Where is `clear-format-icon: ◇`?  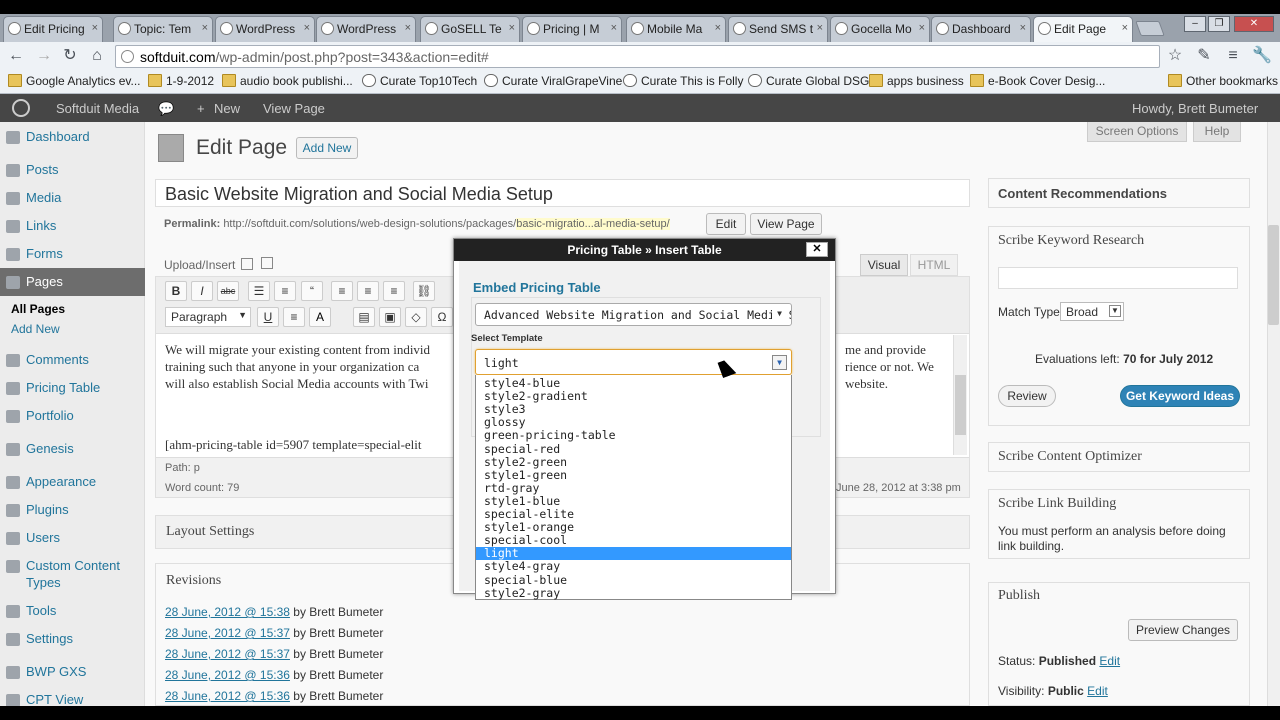
clear-format-icon: ◇ is located at coordinates (416, 317).